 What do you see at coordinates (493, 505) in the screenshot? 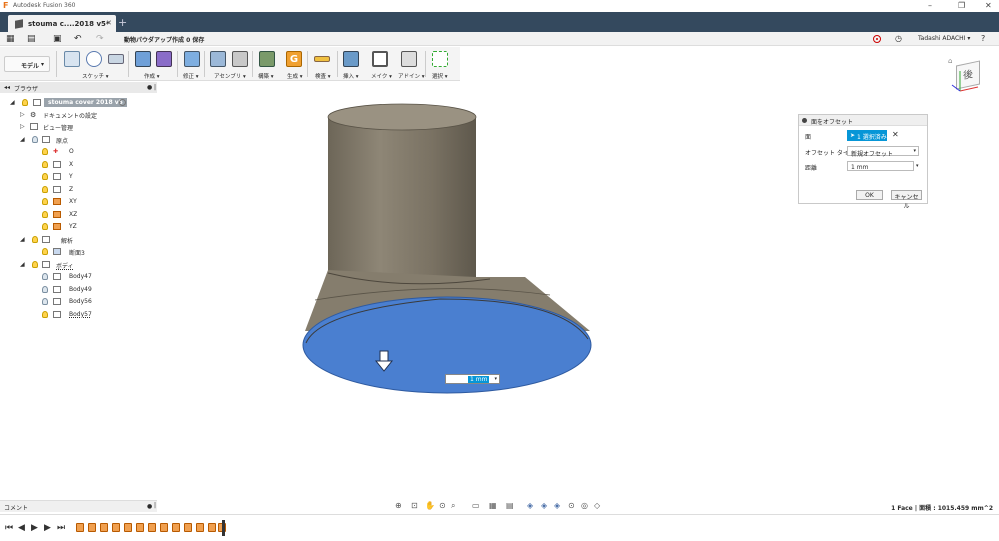
I see `grid-settings-icon: ▦` at bounding box center [493, 505].